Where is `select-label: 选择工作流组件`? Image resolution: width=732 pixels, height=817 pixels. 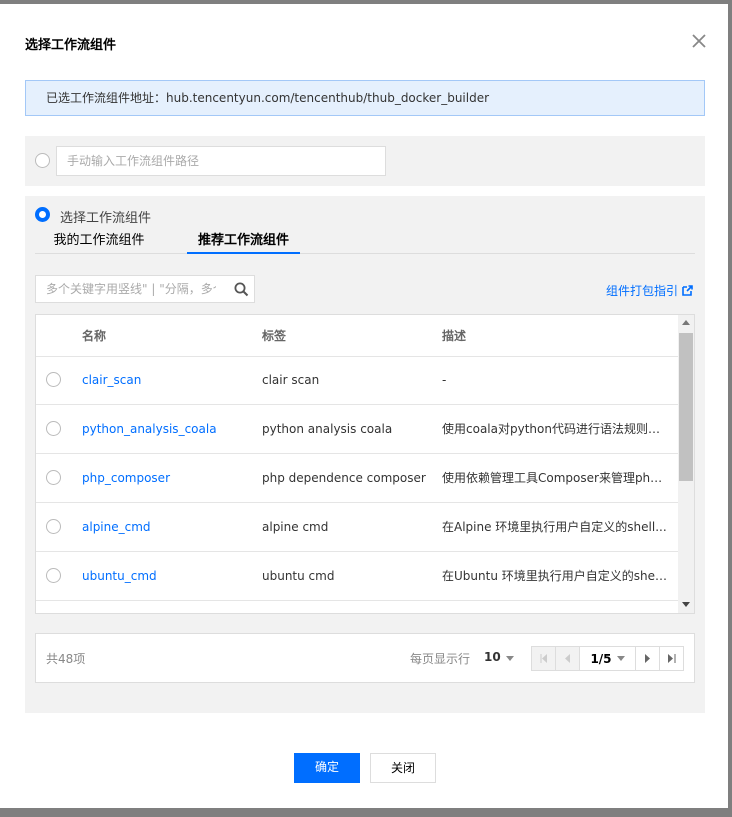
select-label: 选择工作流组件 is located at coordinates (106, 218).